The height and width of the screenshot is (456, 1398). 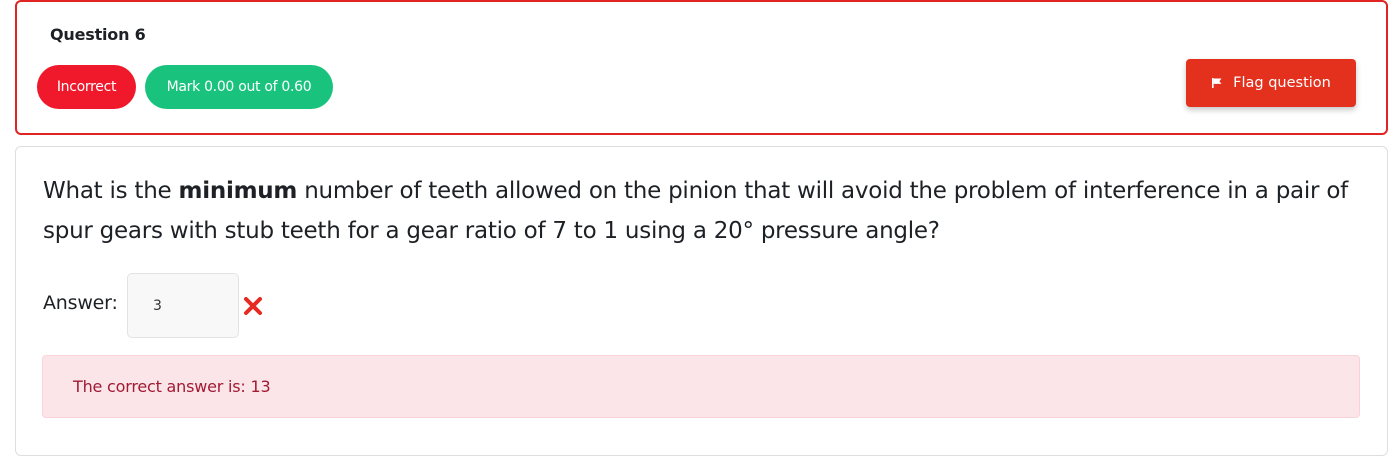 I want to click on question-title: Question 6, so click(x=98, y=34).